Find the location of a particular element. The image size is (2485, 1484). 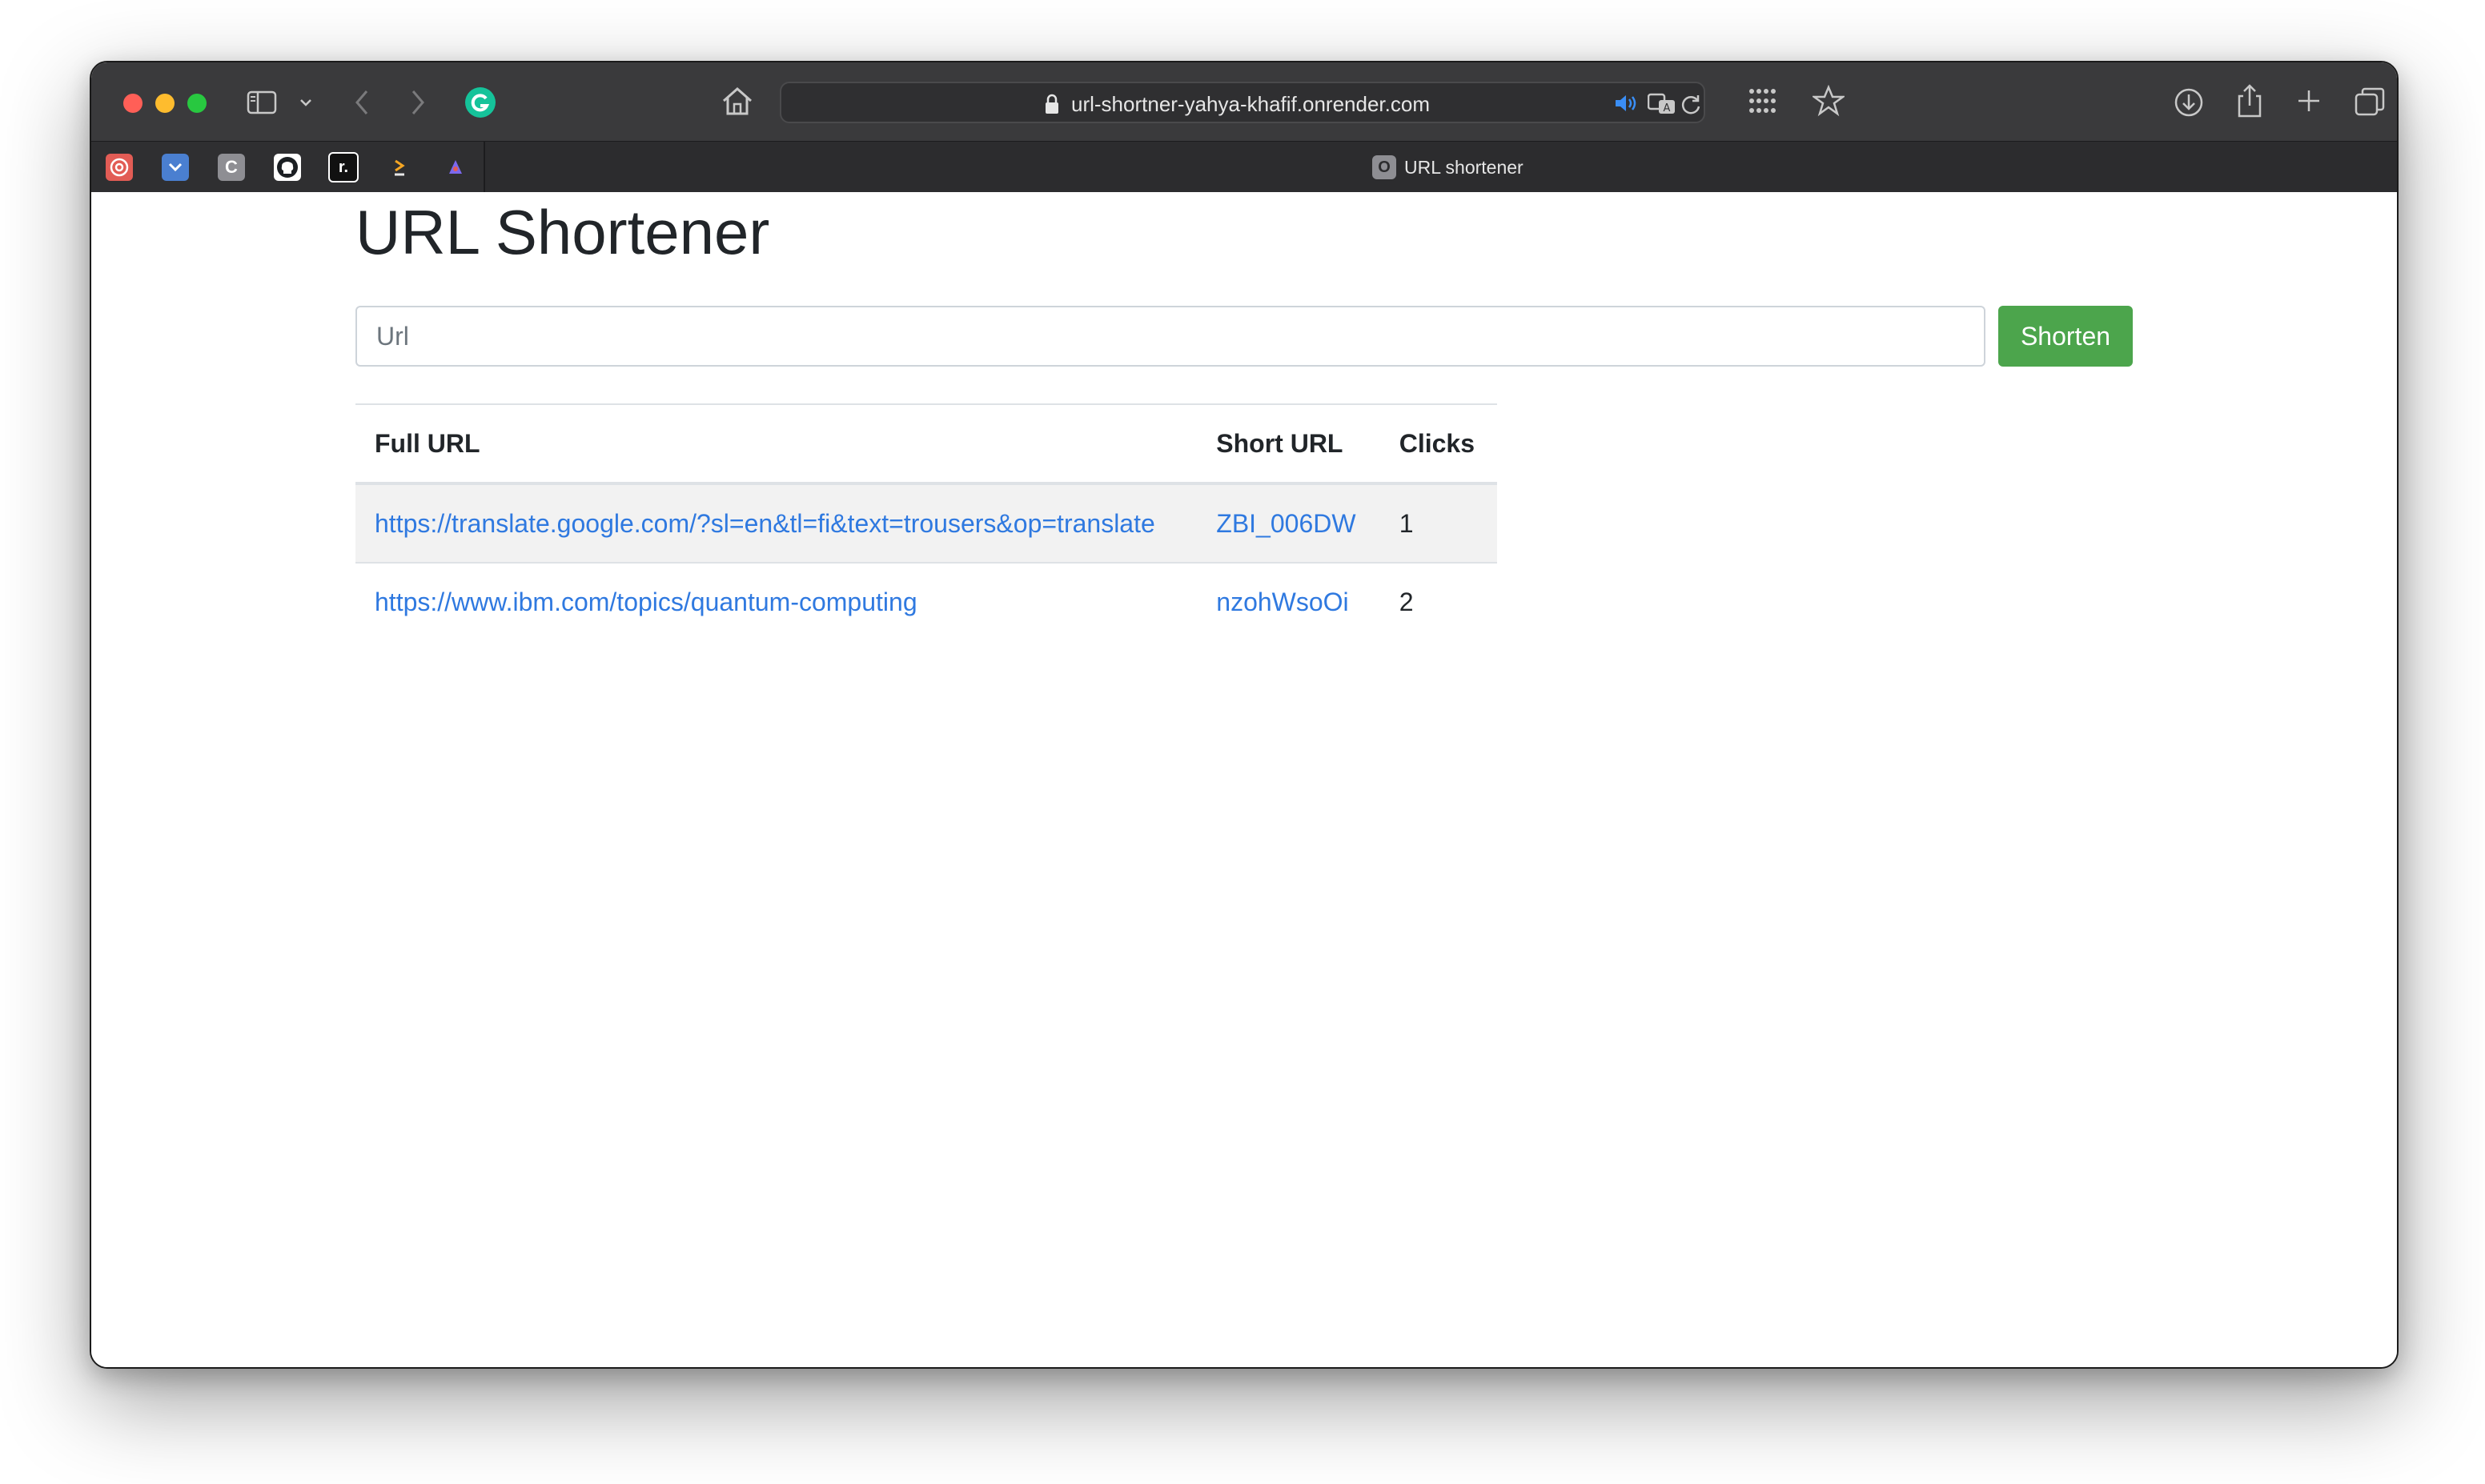

address-bar: url-shortner-yahya-khafif.onrender.com A is located at coordinates (1242, 102).